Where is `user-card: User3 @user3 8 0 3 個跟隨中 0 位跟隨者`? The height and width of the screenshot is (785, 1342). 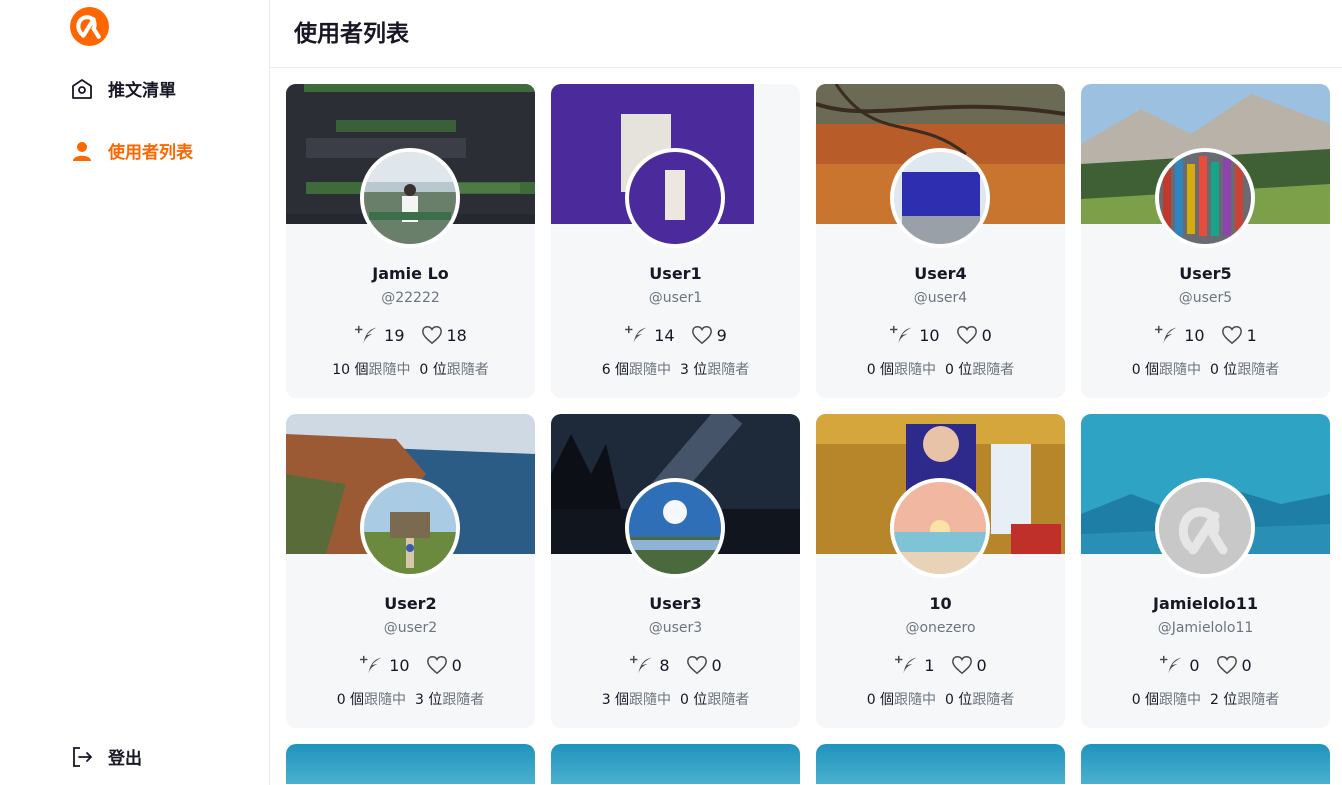
user-card: User3 @user3 8 0 3 個跟隨中 0 位跟隨者 is located at coordinates (675, 571).